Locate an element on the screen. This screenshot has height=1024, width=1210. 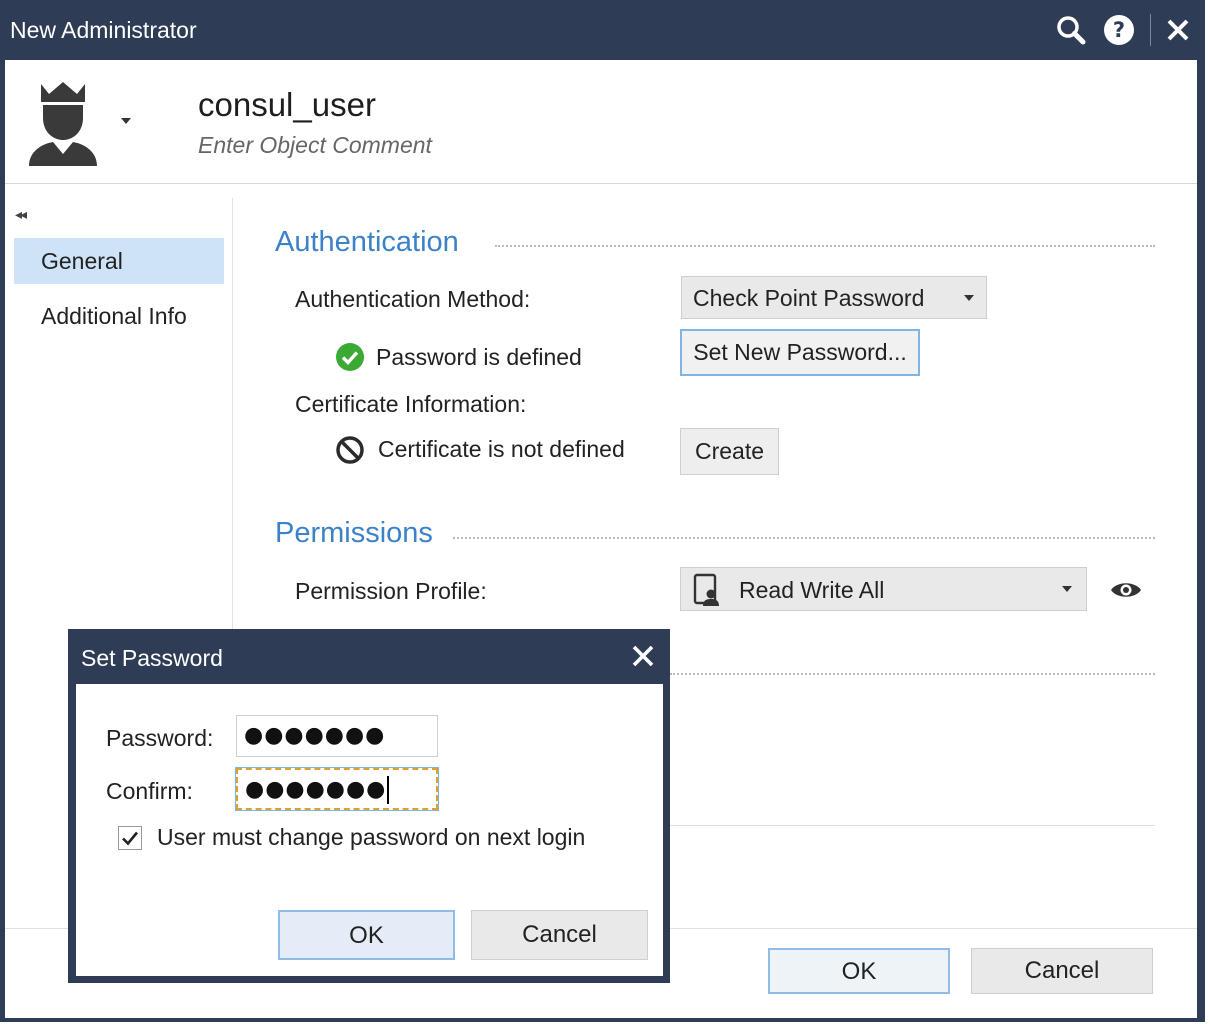
create-certificate-button: Create is located at coordinates (729, 451).